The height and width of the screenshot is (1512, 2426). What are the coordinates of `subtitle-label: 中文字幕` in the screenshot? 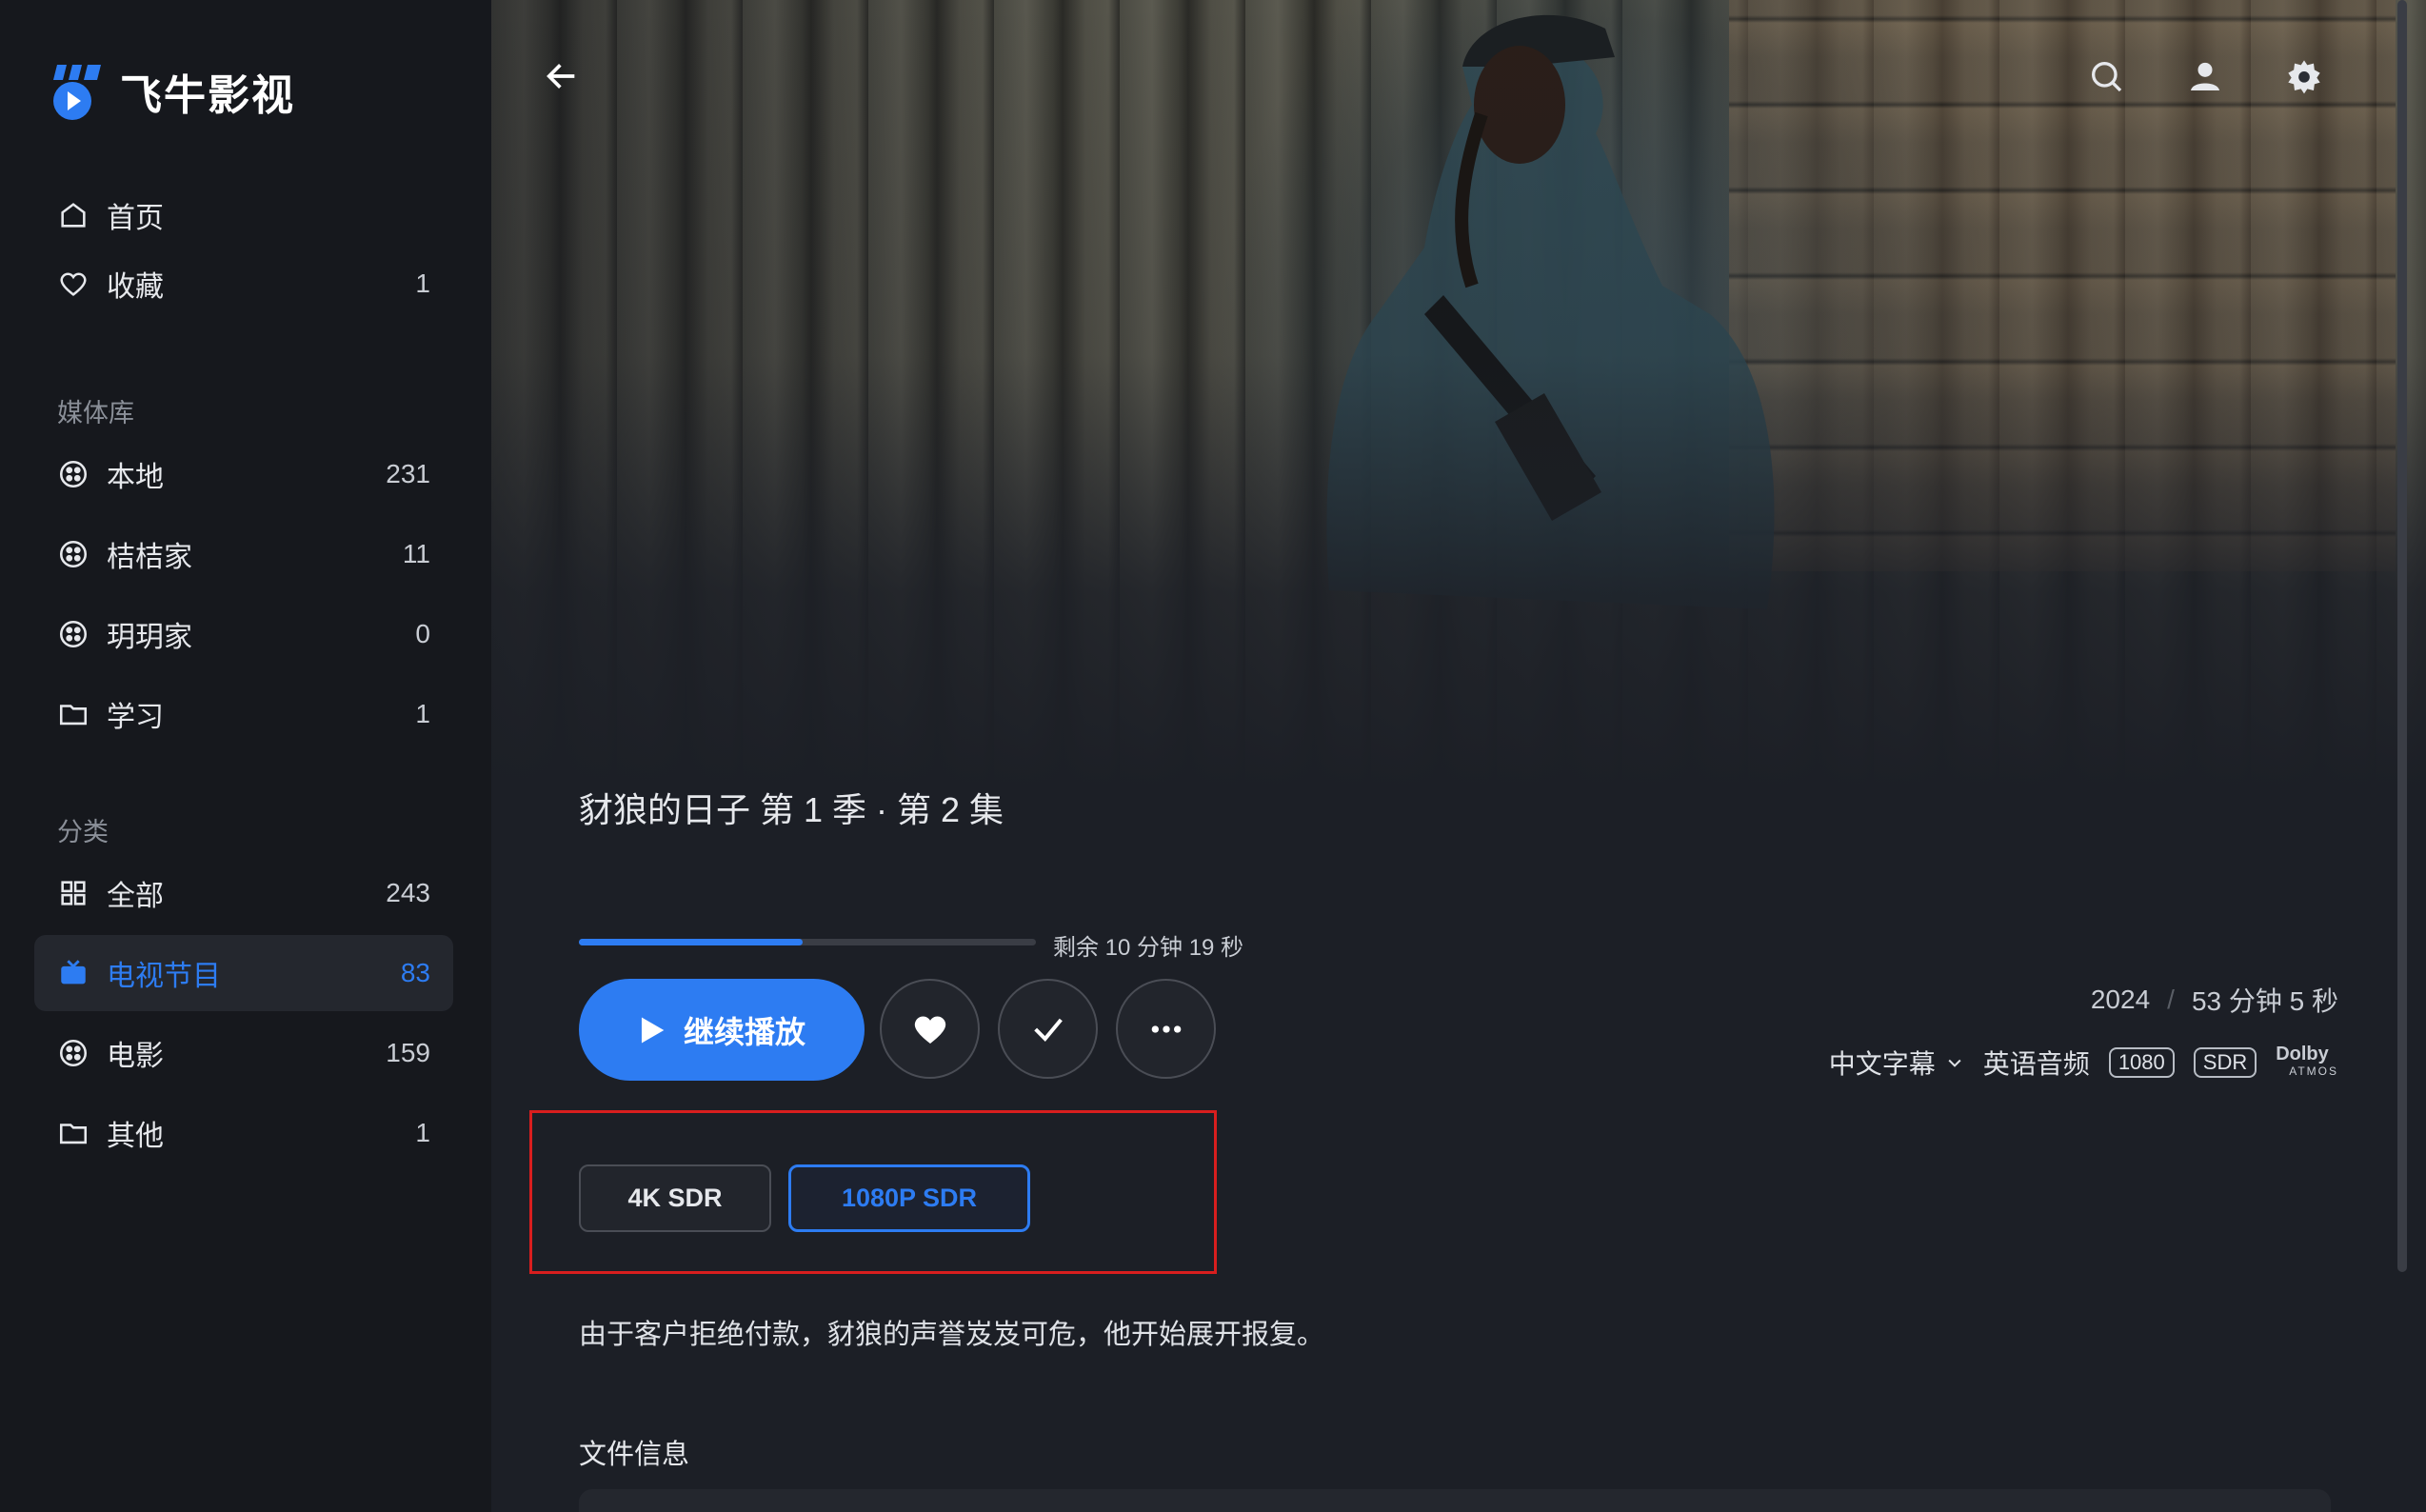 It's located at (1882, 1064).